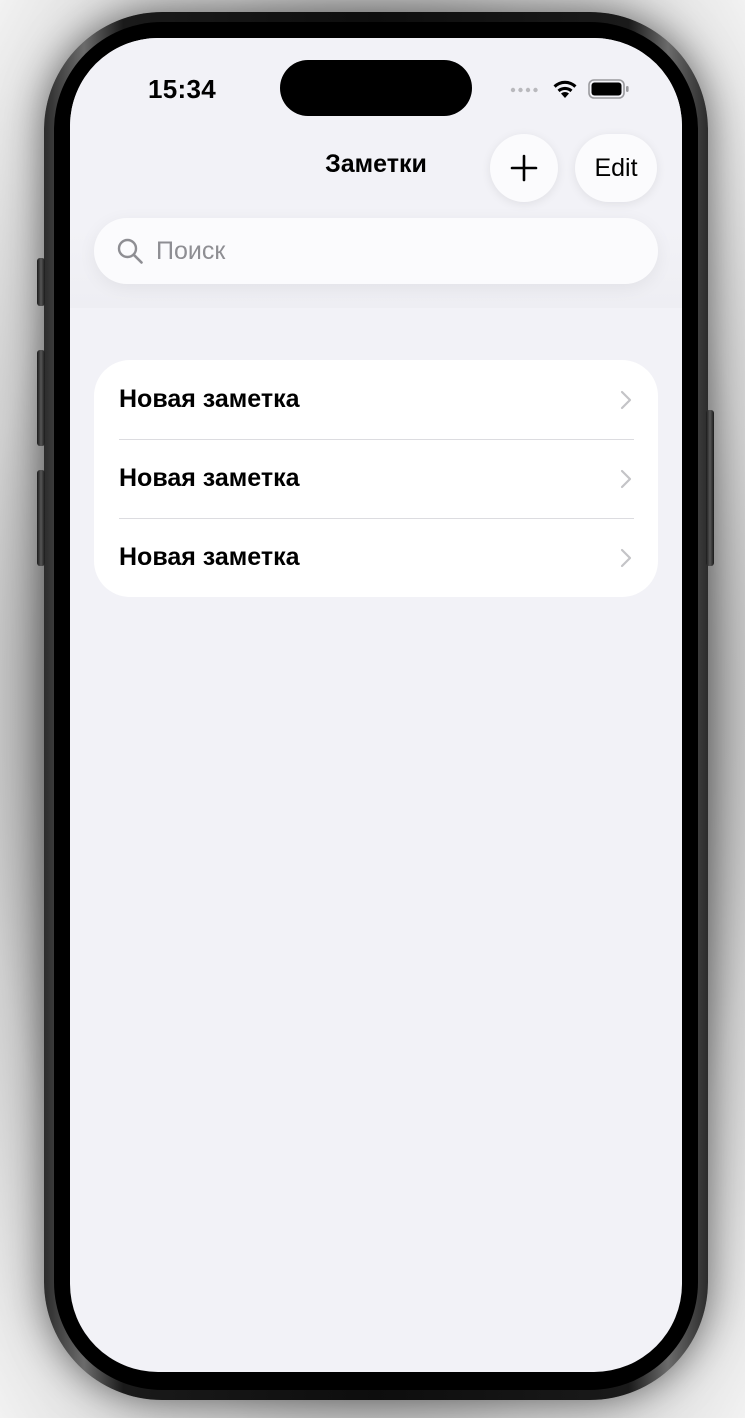 The height and width of the screenshot is (1418, 745). I want to click on search-icon, so click(130, 251).